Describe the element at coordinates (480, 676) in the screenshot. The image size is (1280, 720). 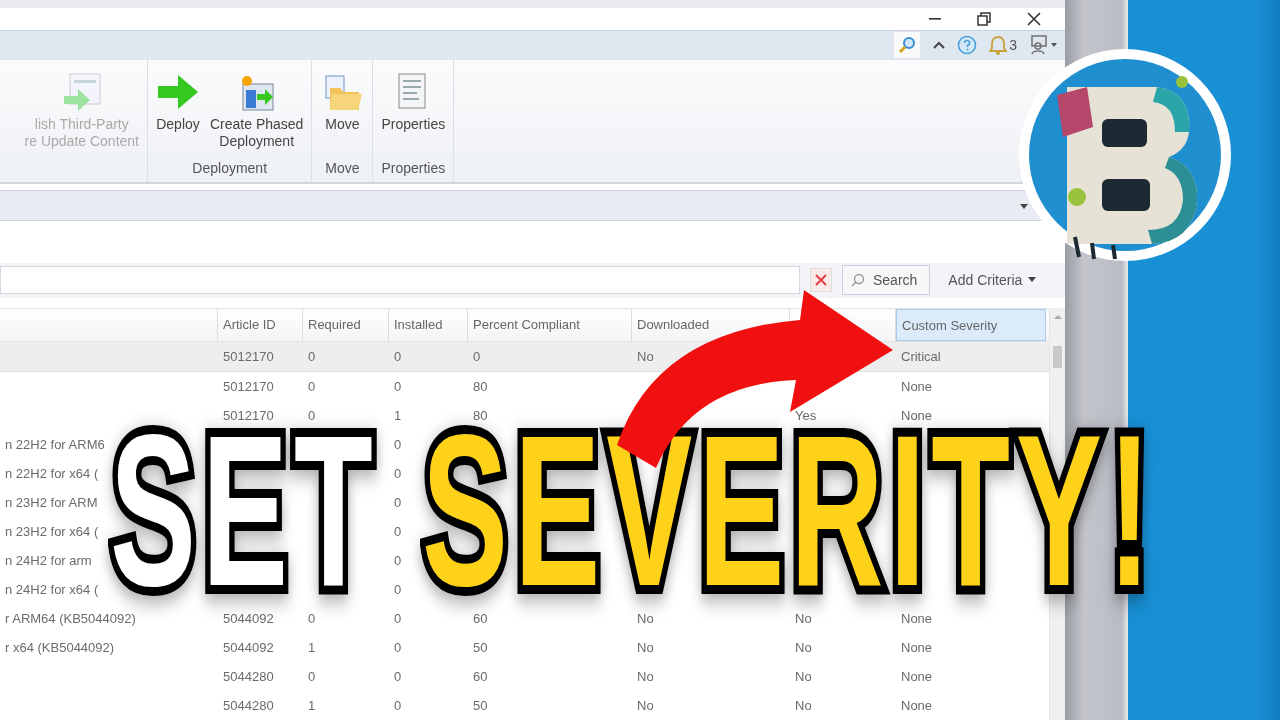
I see `table-cell: 60` at that location.